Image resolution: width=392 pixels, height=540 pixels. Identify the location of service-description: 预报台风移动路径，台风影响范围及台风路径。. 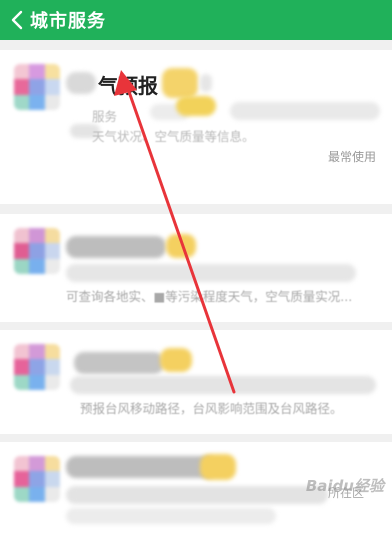
(211, 407).